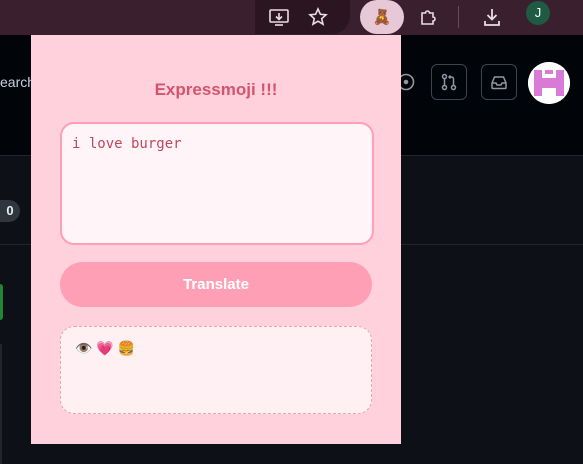  Describe the element at coordinates (1, 302) in the screenshot. I see `green-button-edge` at that location.